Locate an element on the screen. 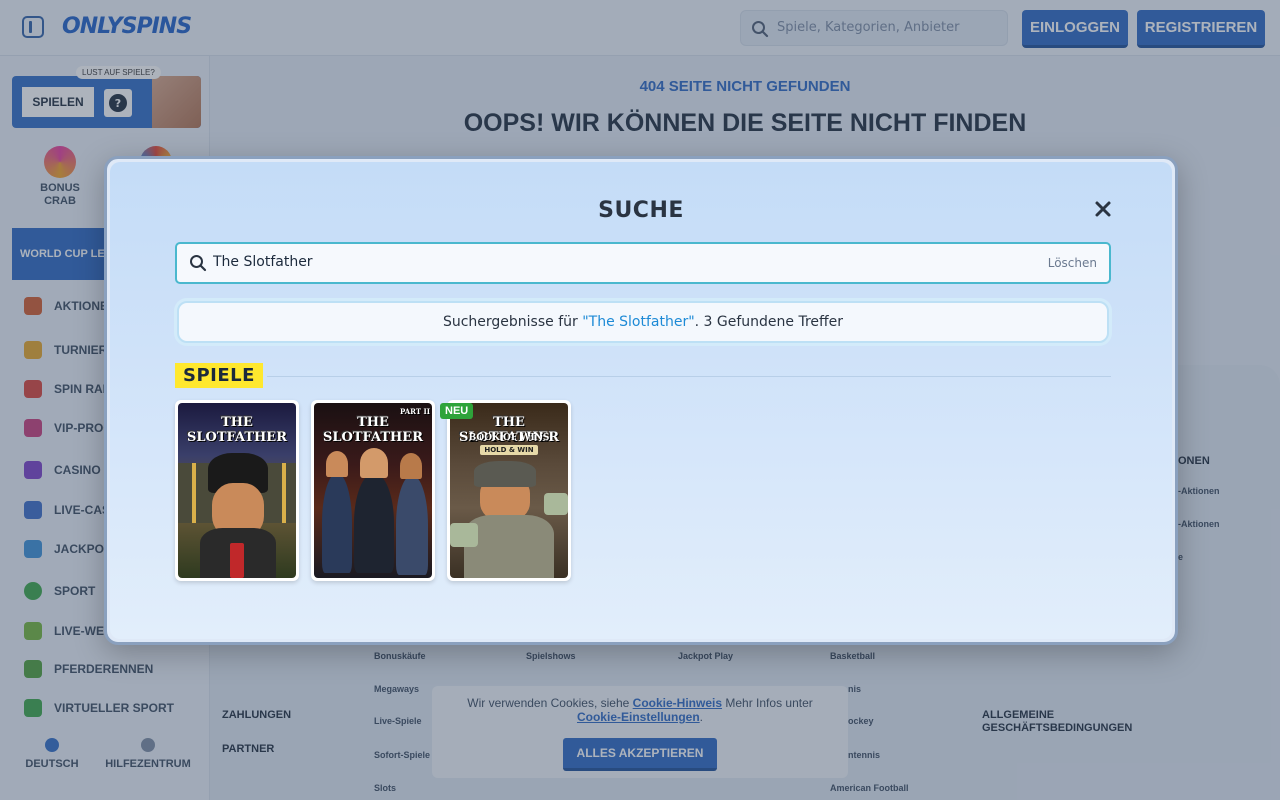 This screenshot has width=1280, height=800. game-thumbnail: THE SLOTFATHER BOOK OF WINS HOLD & WIN is located at coordinates (509, 490).